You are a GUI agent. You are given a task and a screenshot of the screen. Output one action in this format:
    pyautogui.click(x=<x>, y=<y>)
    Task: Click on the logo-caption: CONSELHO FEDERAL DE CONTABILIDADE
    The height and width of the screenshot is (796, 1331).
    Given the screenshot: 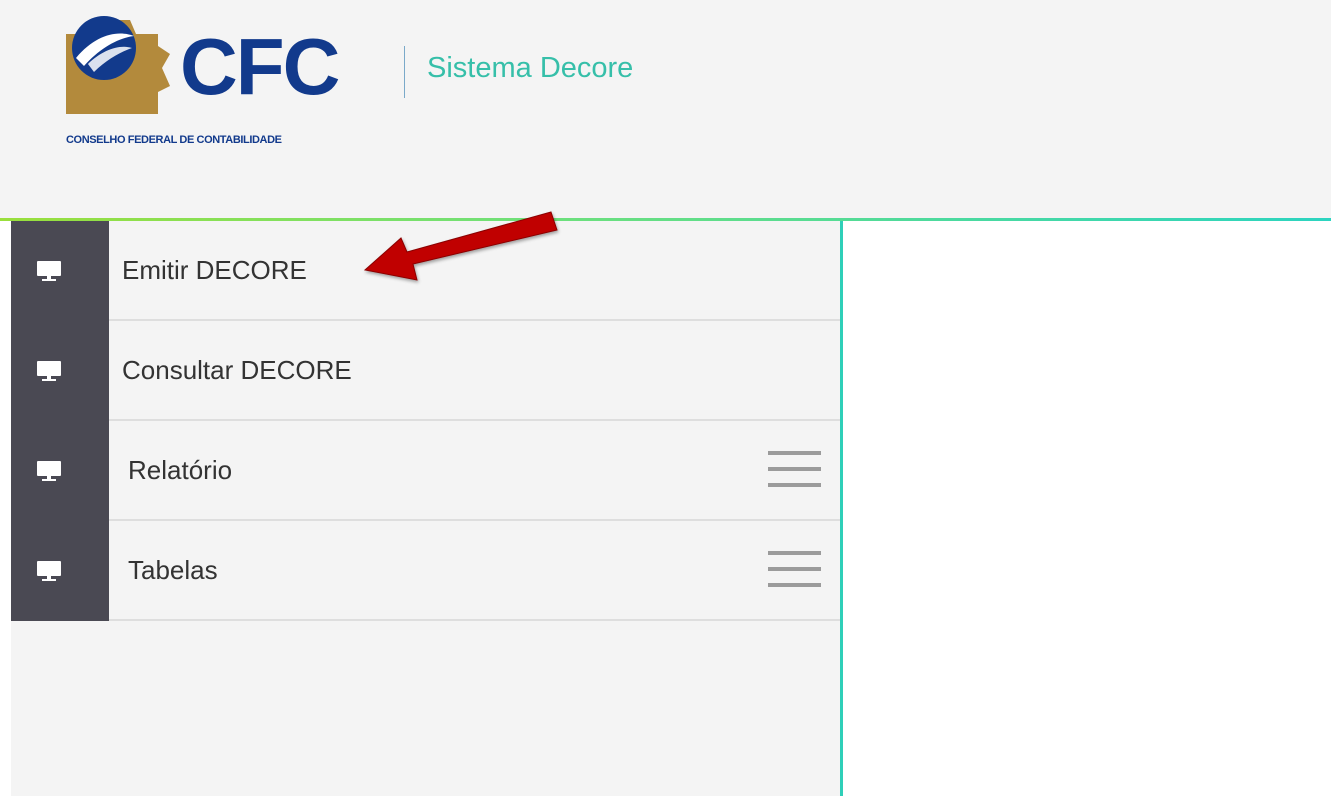 What is the action you would take?
    pyautogui.click(x=174, y=140)
    